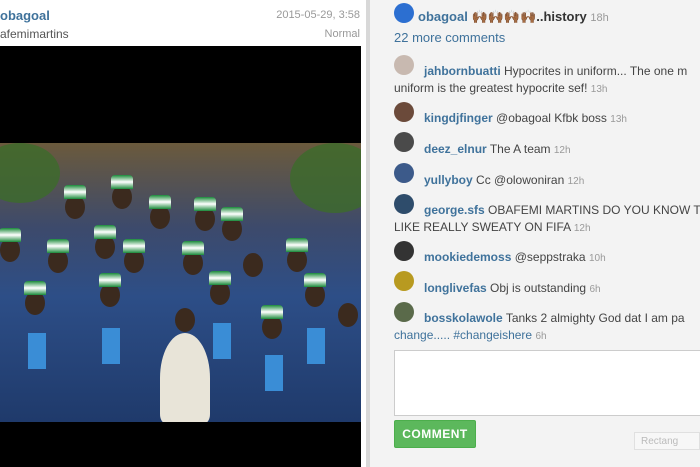  I want to click on comment-item: yullyboy Cc @olowoniran 12h, so click(547, 181).